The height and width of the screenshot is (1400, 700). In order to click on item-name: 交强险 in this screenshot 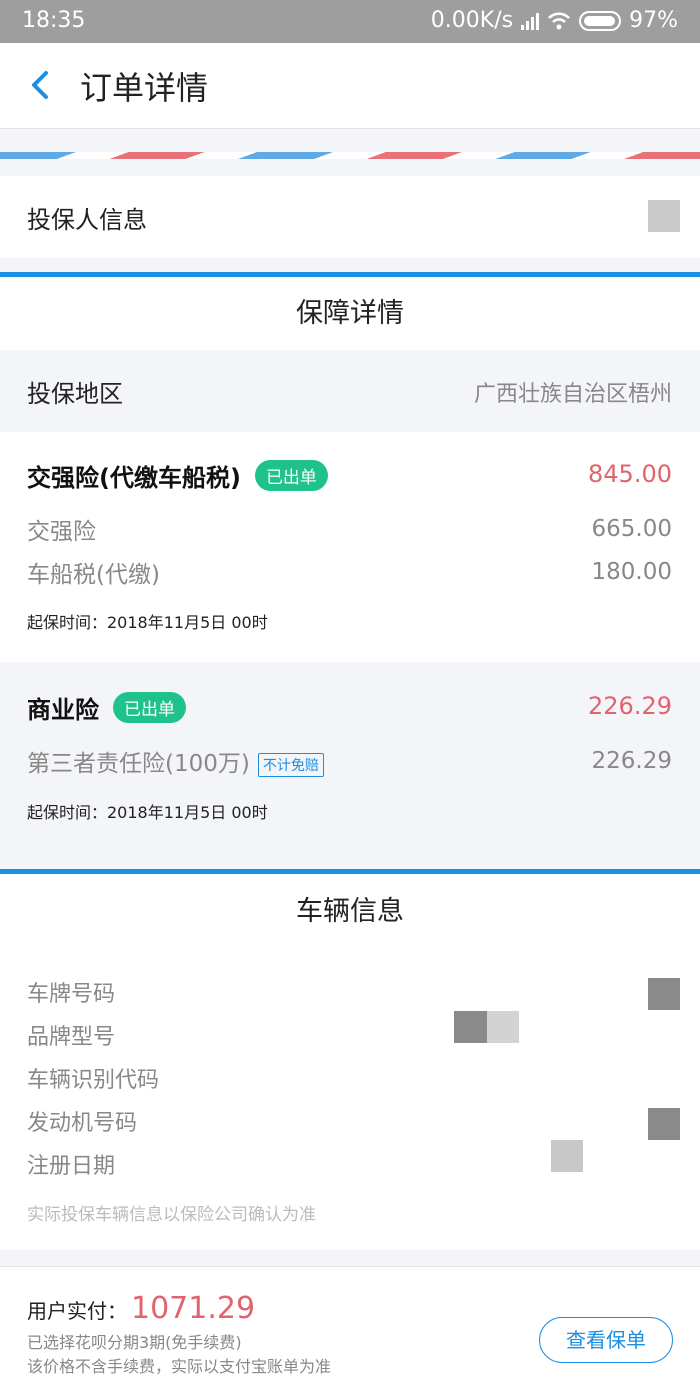, I will do `click(61, 532)`.